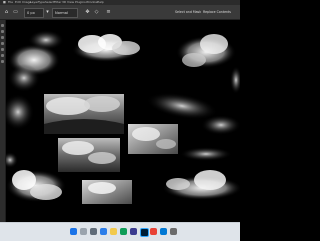  Describe the element at coordinates (96, 12) in the screenshot. I see `transform-icon: ◇` at that location.